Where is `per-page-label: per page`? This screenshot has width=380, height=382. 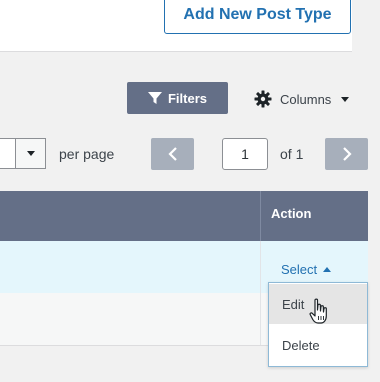
per-page-label: per page is located at coordinates (87, 154).